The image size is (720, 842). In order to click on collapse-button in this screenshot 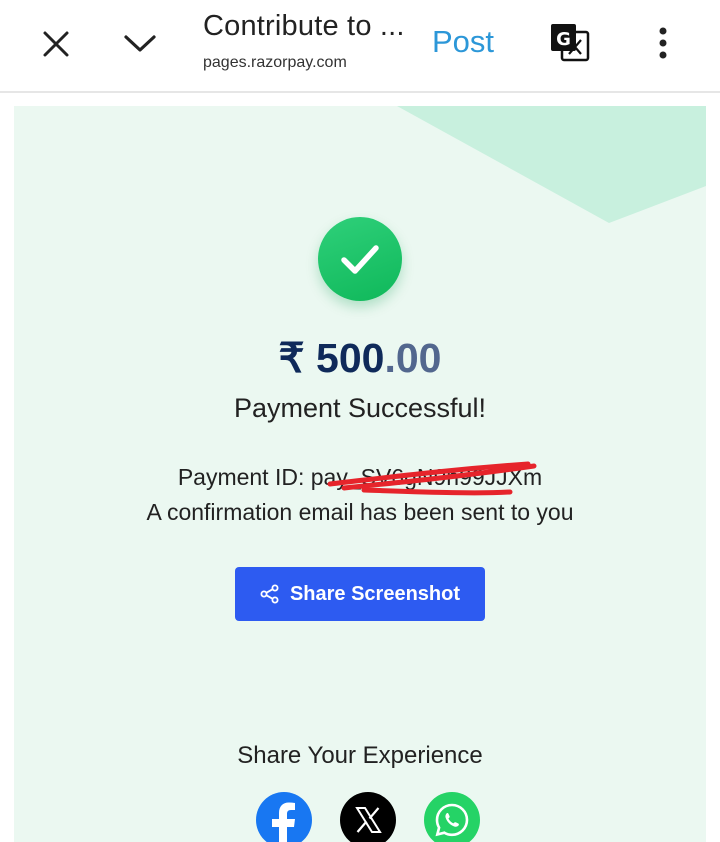, I will do `click(140, 44)`.